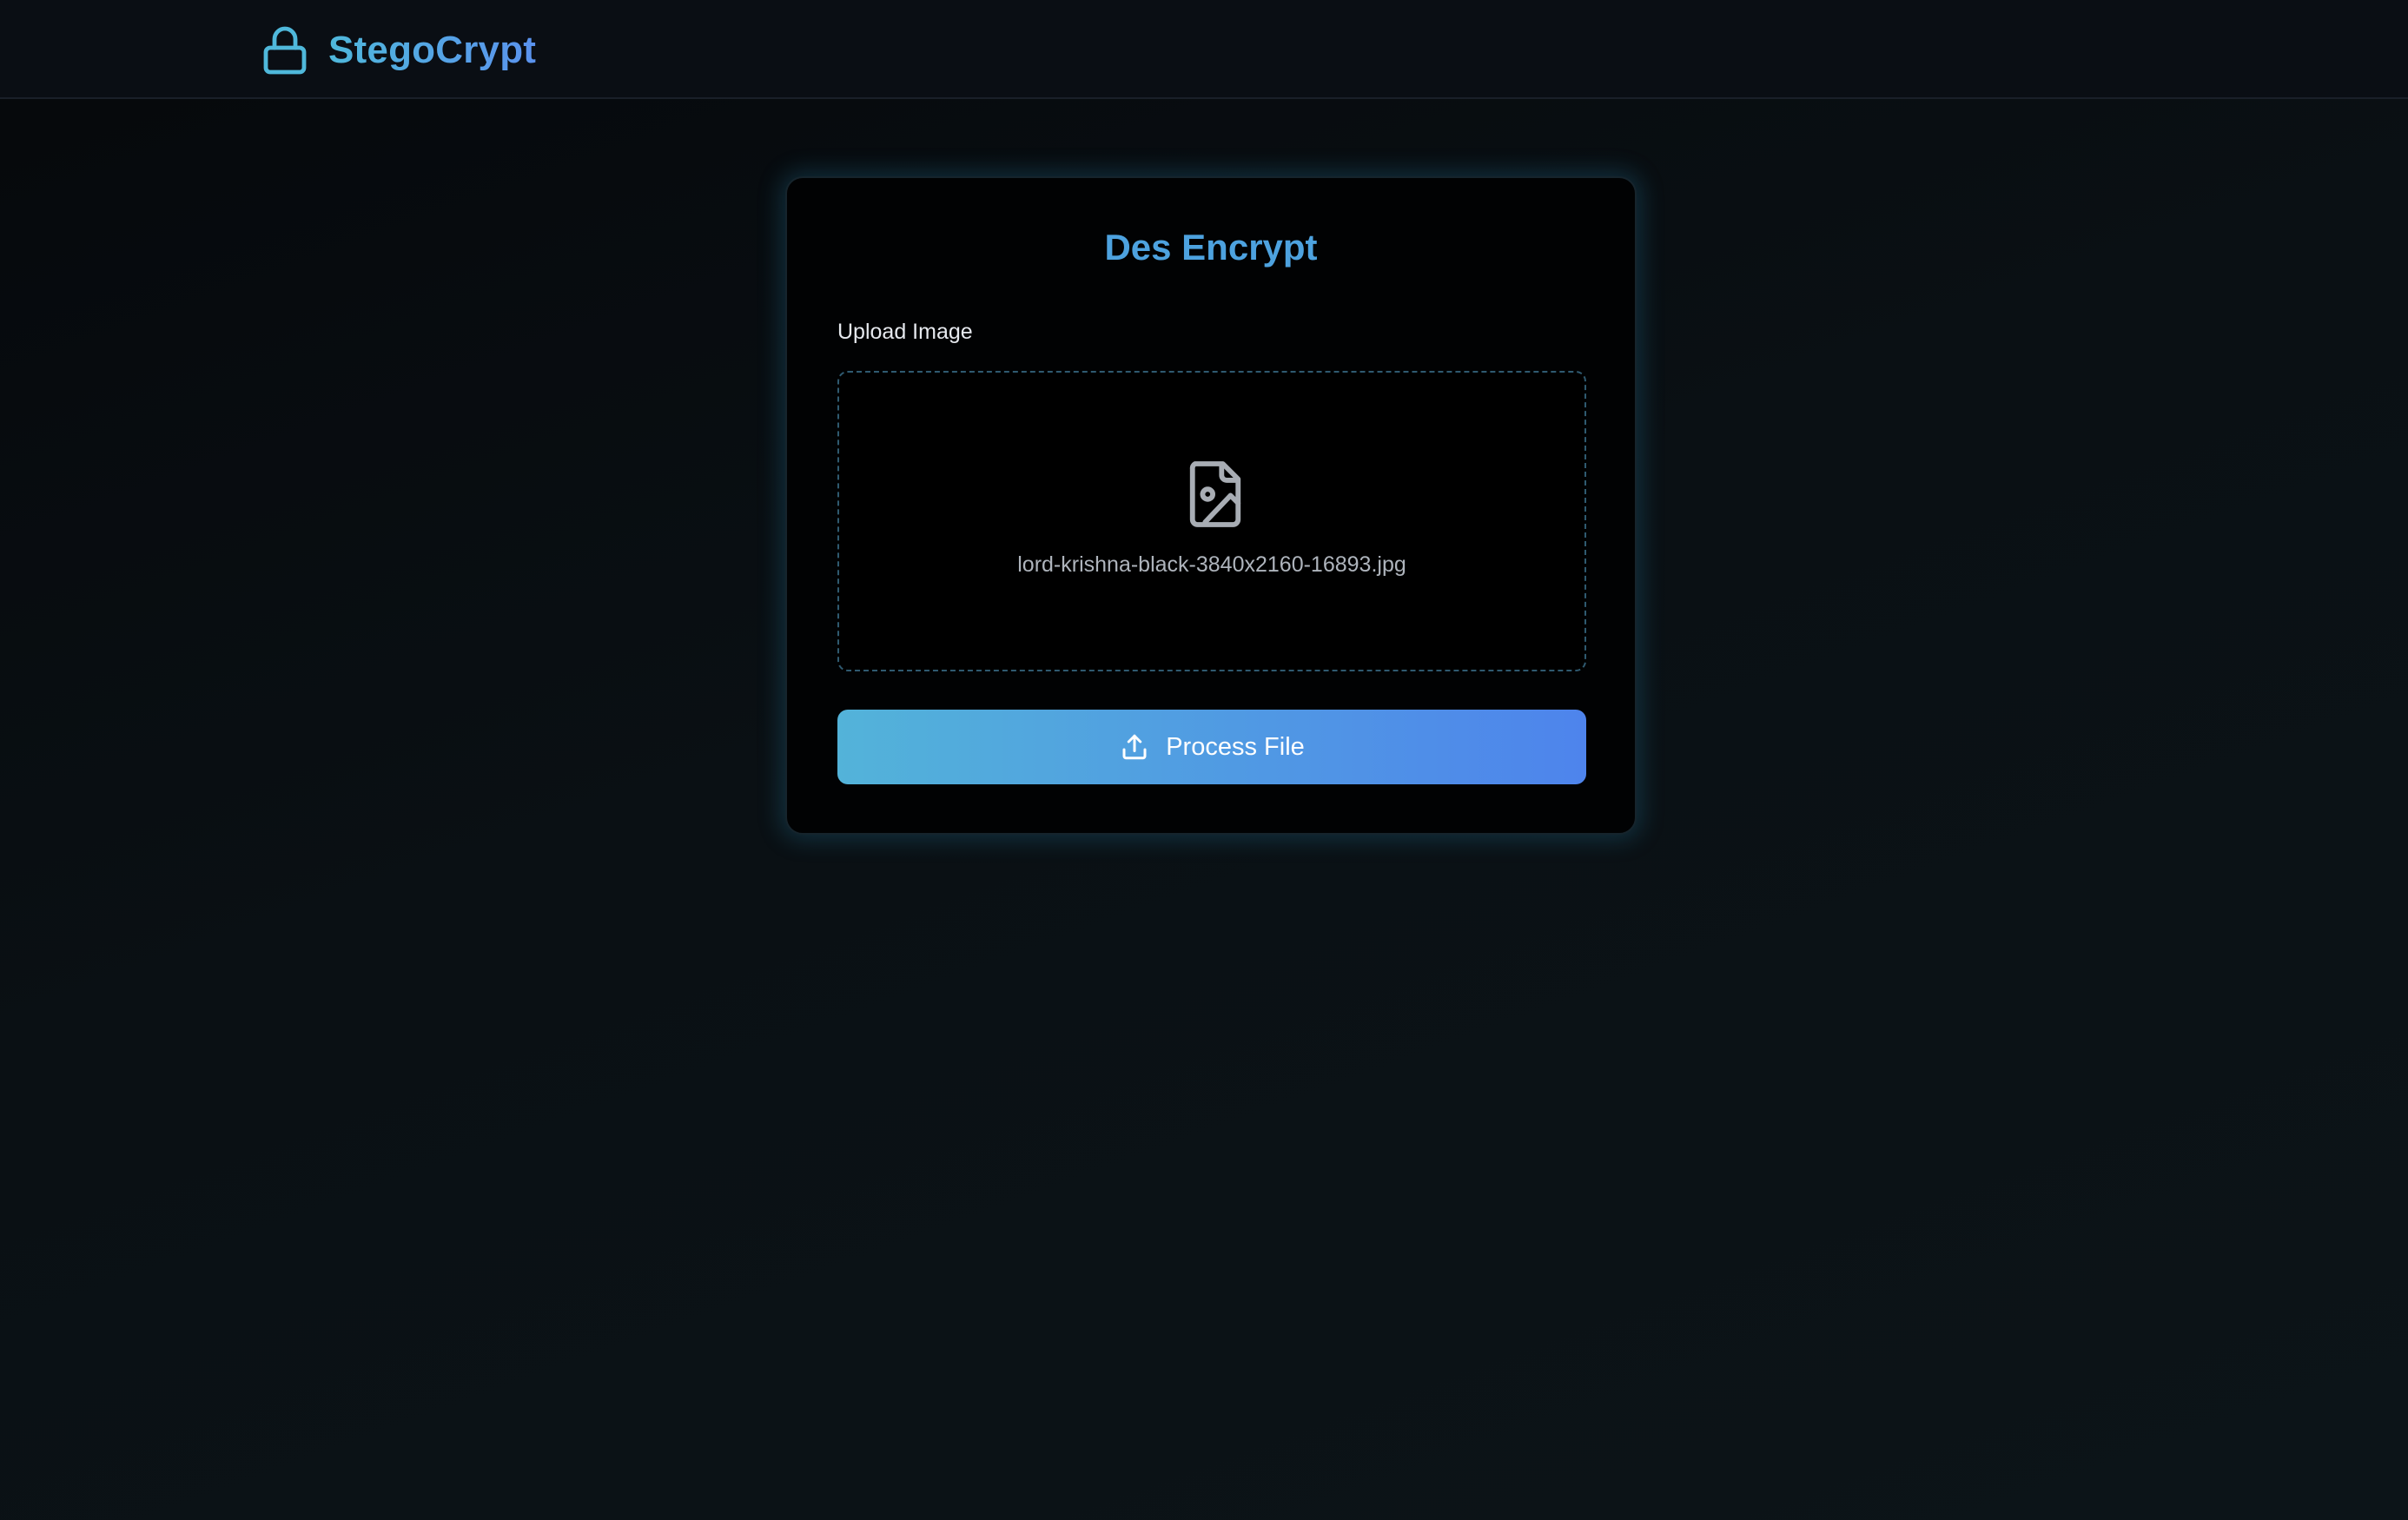 The image size is (2408, 1520). I want to click on image-dropzone: lord-krishna-black-3840x2160-16893.jpg, so click(1211, 521).